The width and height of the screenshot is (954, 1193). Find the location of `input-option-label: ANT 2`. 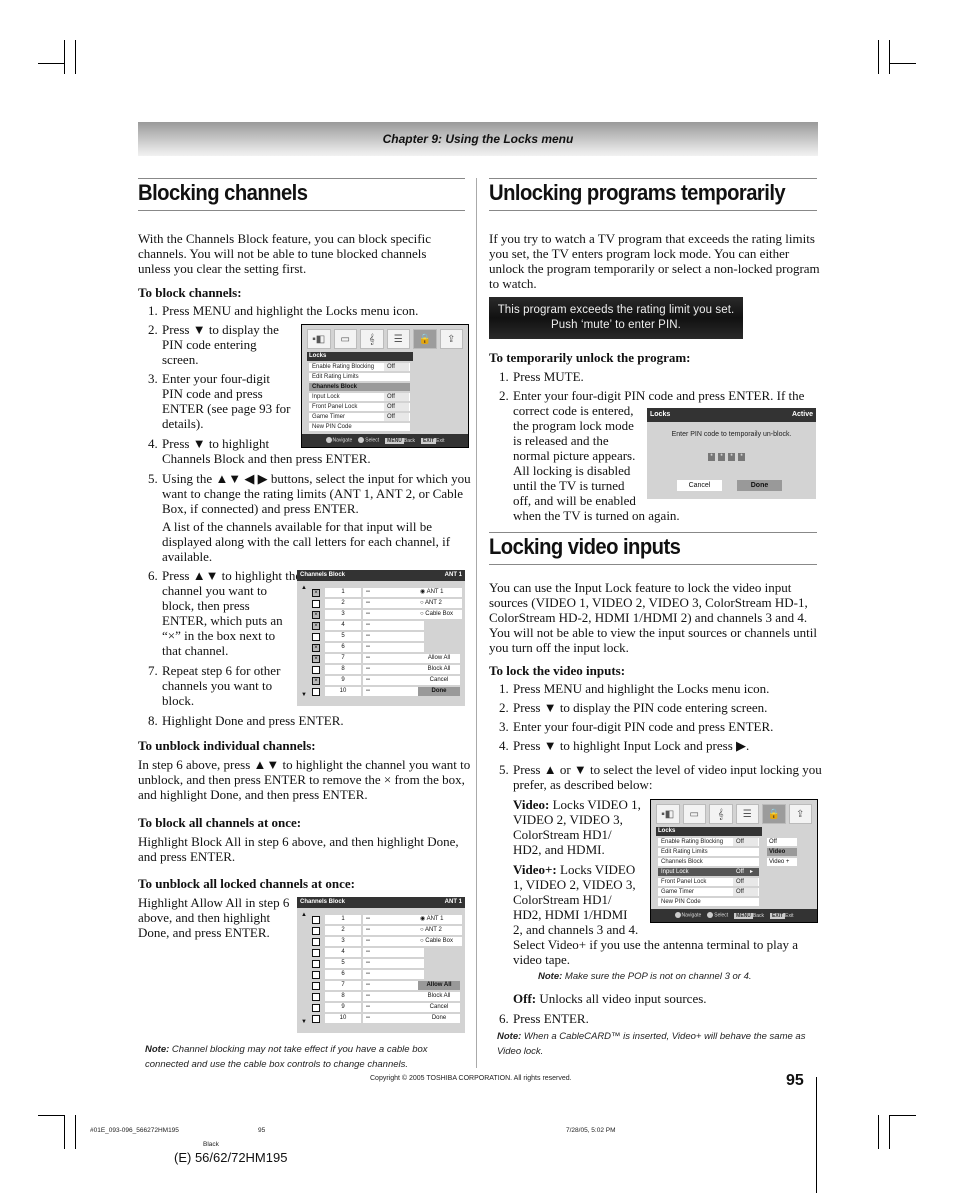

input-option-label: ANT 2 is located at coordinates (433, 603).